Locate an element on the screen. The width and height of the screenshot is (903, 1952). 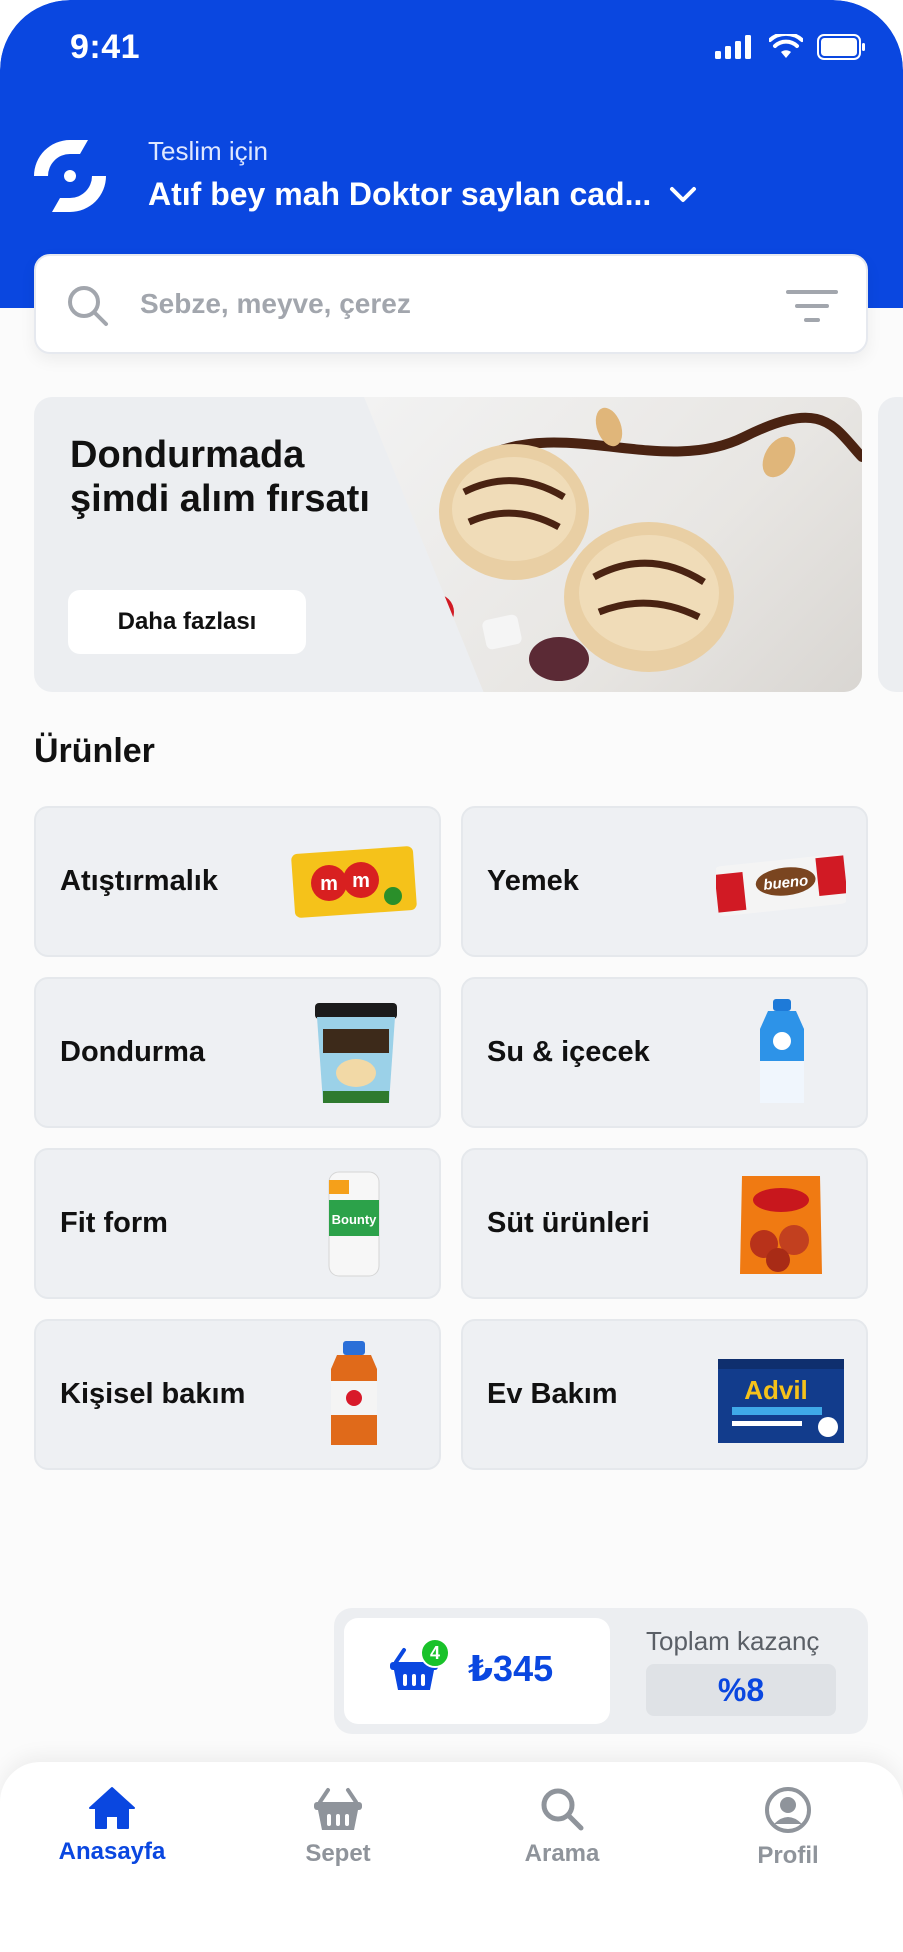
status-icons is located at coordinates (791, 47).